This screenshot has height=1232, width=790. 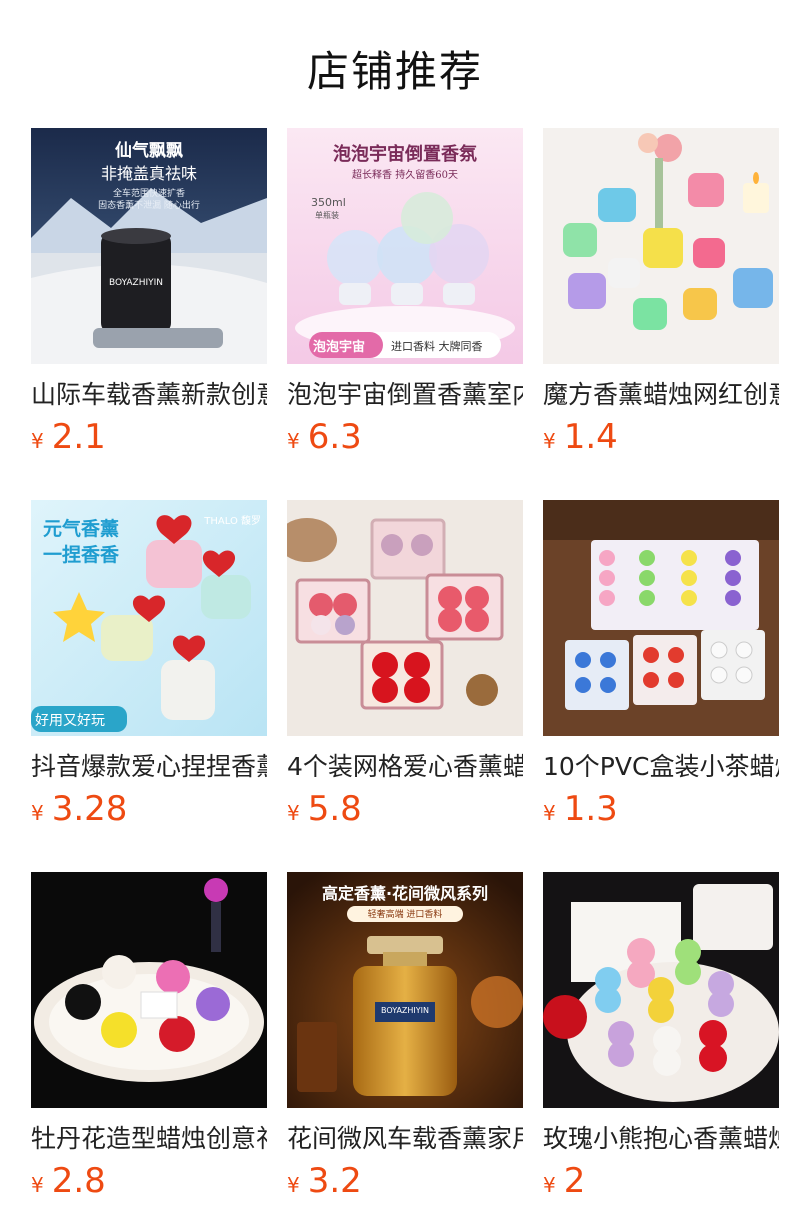 What do you see at coordinates (70, 721) in the screenshot?
I see `image-badge: 好用又好玩` at bounding box center [70, 721].